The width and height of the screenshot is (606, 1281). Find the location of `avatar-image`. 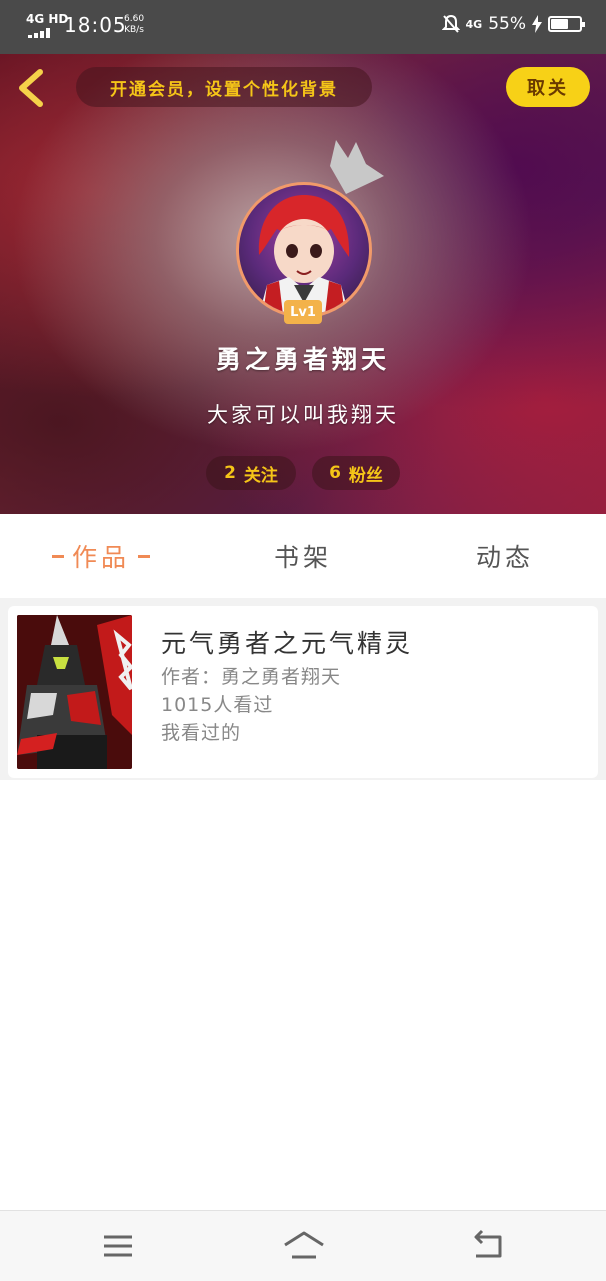

avatar-image is located at coordinates (304, 255).